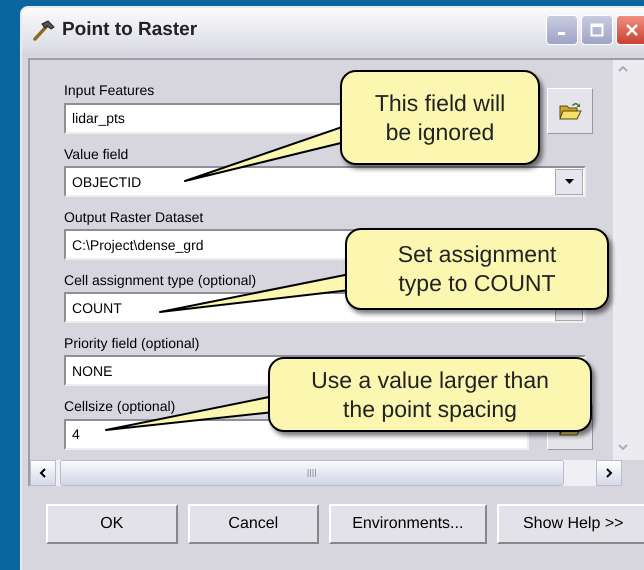 This screenshot has height=570, width=644. I want to click on window-title: Point to Raster, so click(130, 30).